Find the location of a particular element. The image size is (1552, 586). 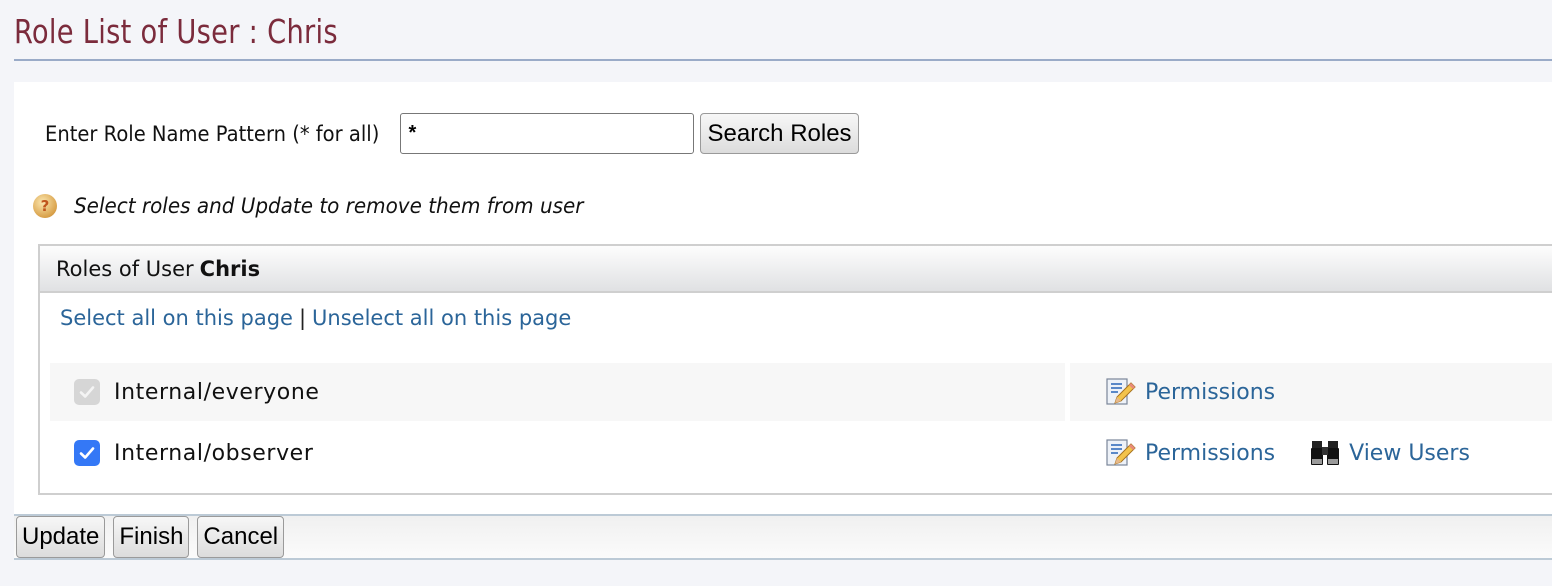

role-name-cell: Internal/observer is located at coordinates (557, 453).